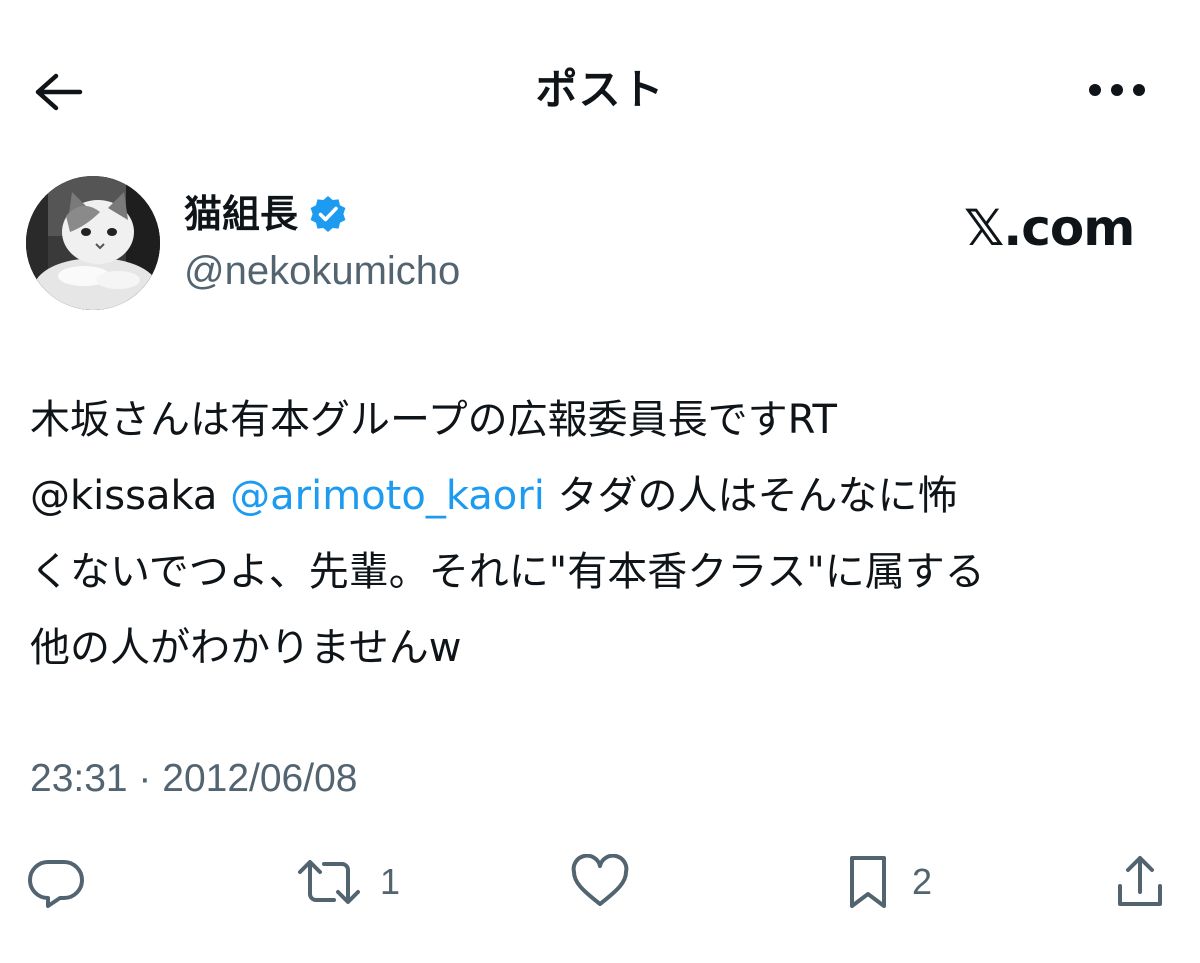 The image size is (1200, 963). I want to click on bookmark-count: 2, so click(922, 881).